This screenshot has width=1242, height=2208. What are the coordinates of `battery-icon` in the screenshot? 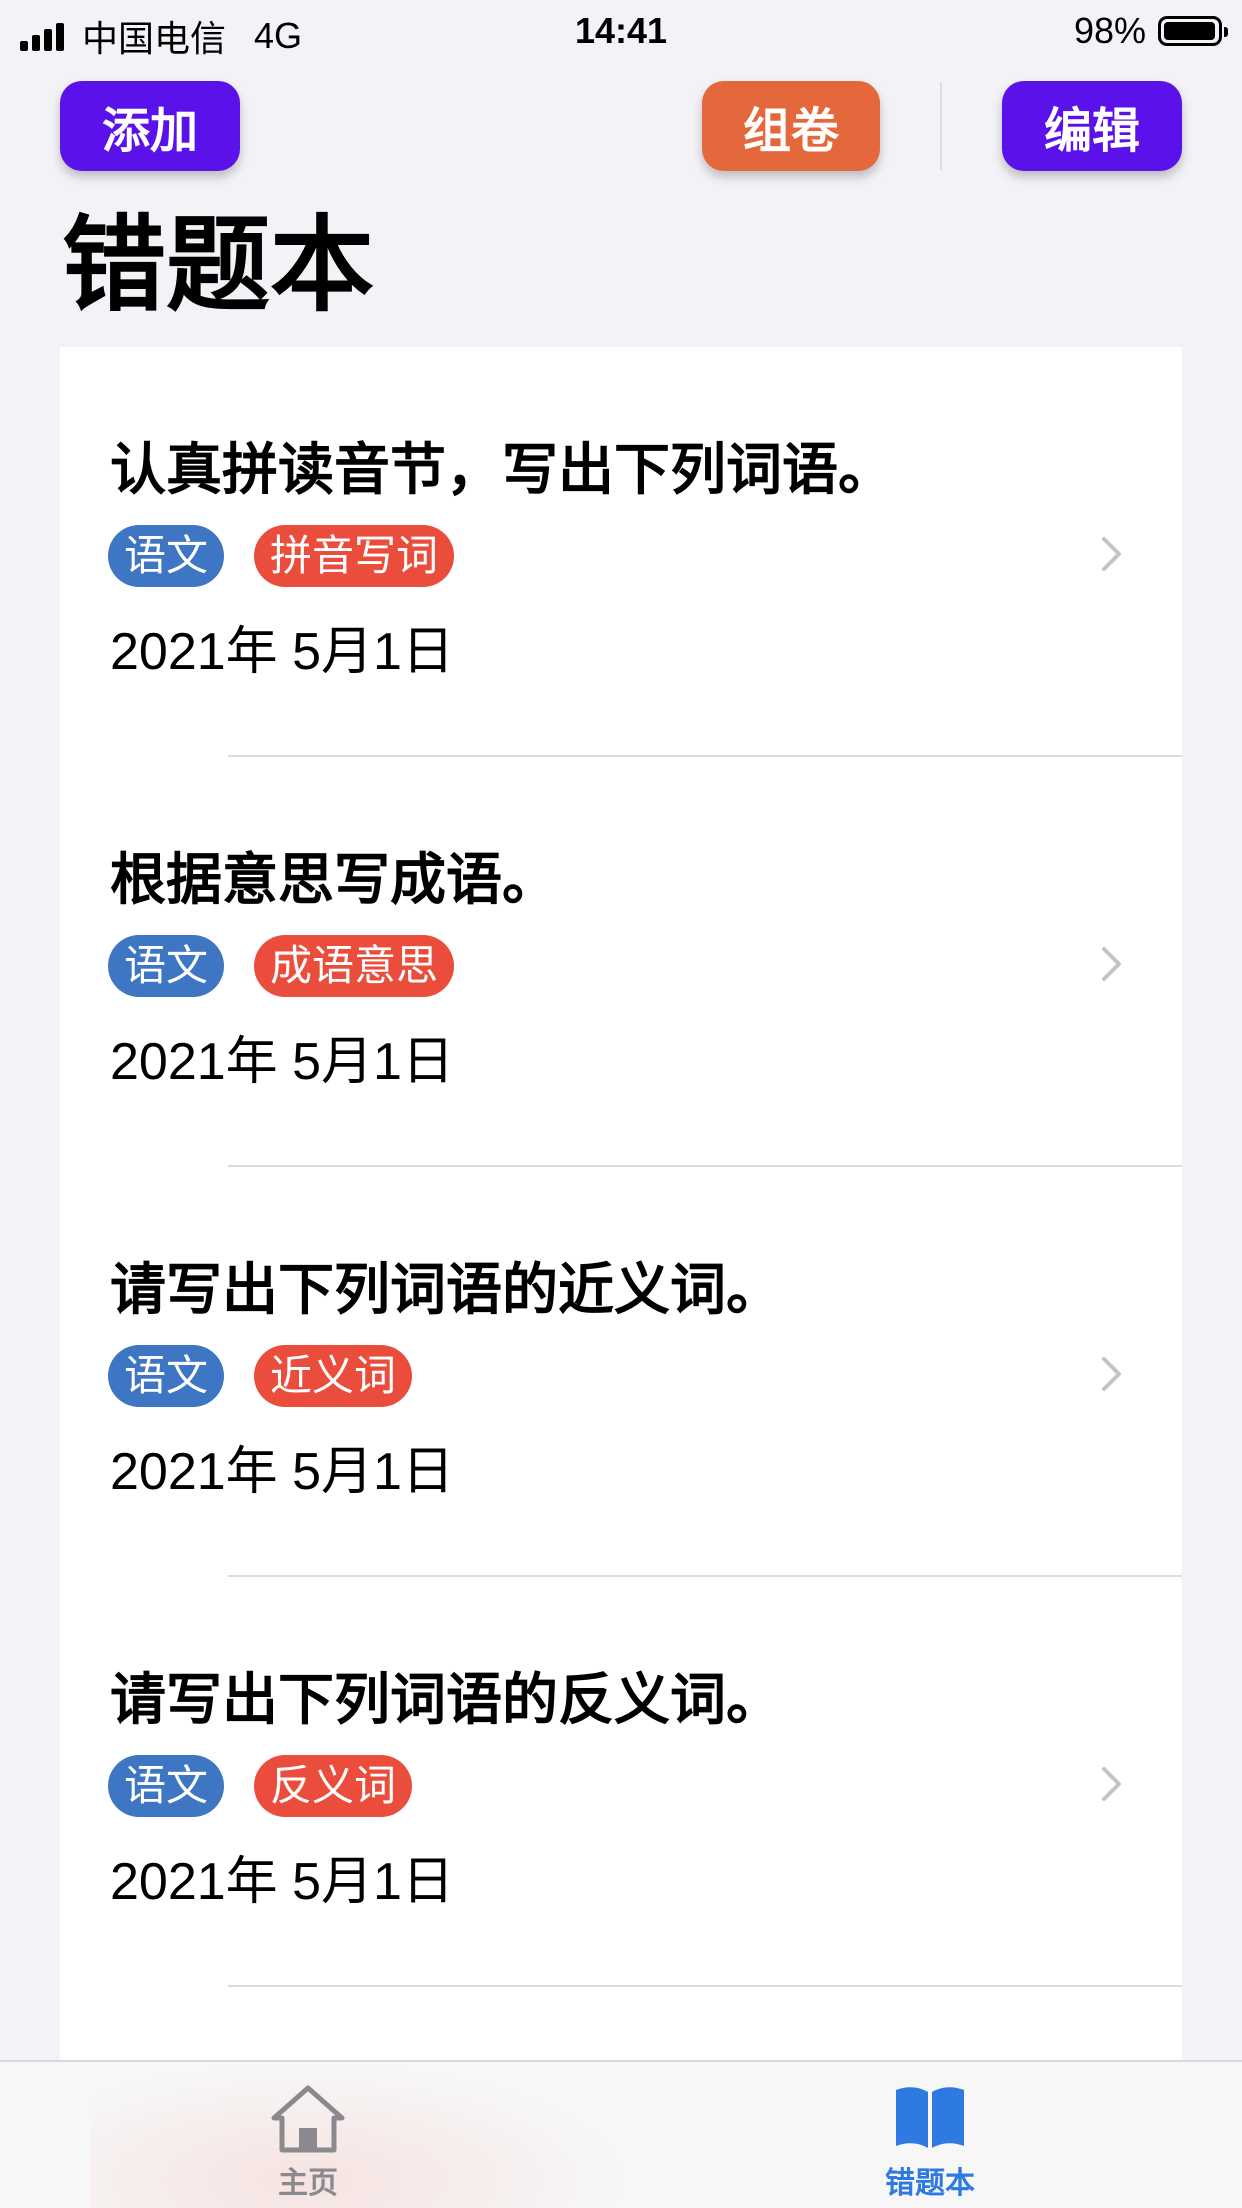 It's located at (1193, 31).